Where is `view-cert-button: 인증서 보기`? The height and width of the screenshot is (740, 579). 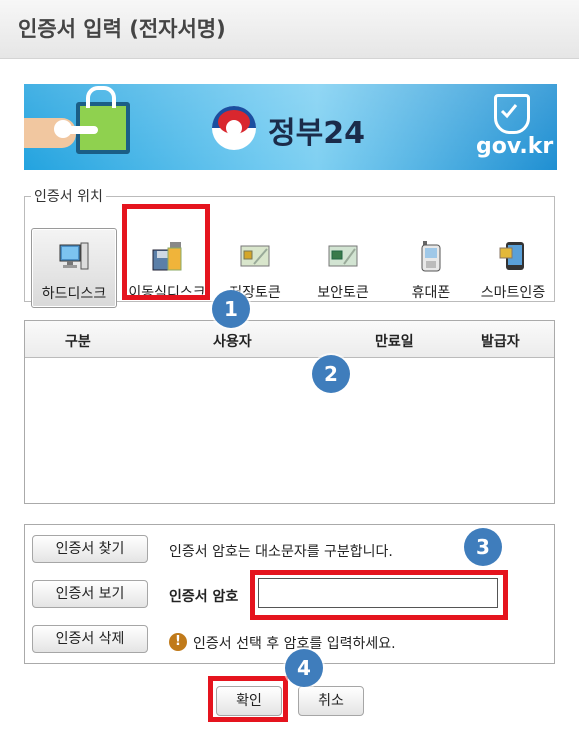
view-cert-button: 인증서 보기 is located at coordinates (90, 594).